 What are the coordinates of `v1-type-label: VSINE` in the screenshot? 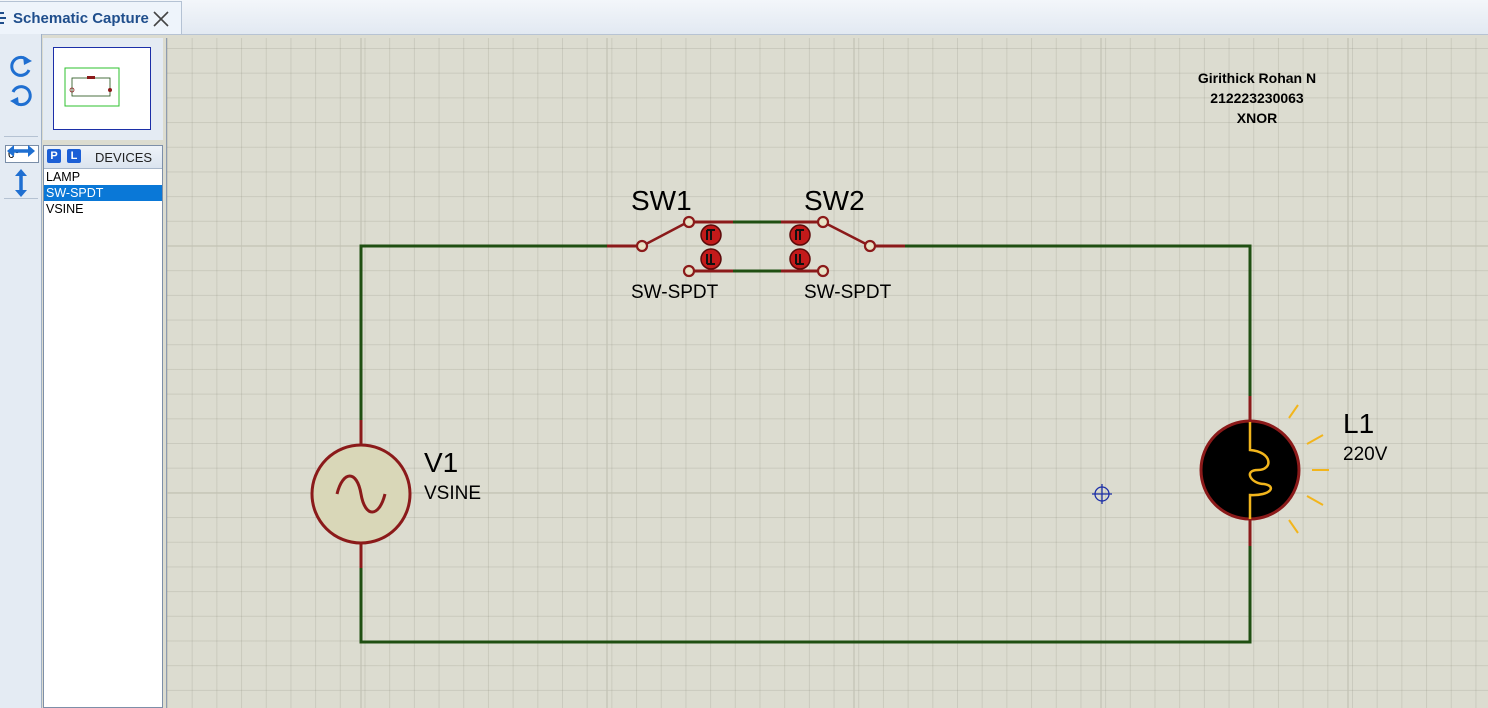 It's located at (452, 493).